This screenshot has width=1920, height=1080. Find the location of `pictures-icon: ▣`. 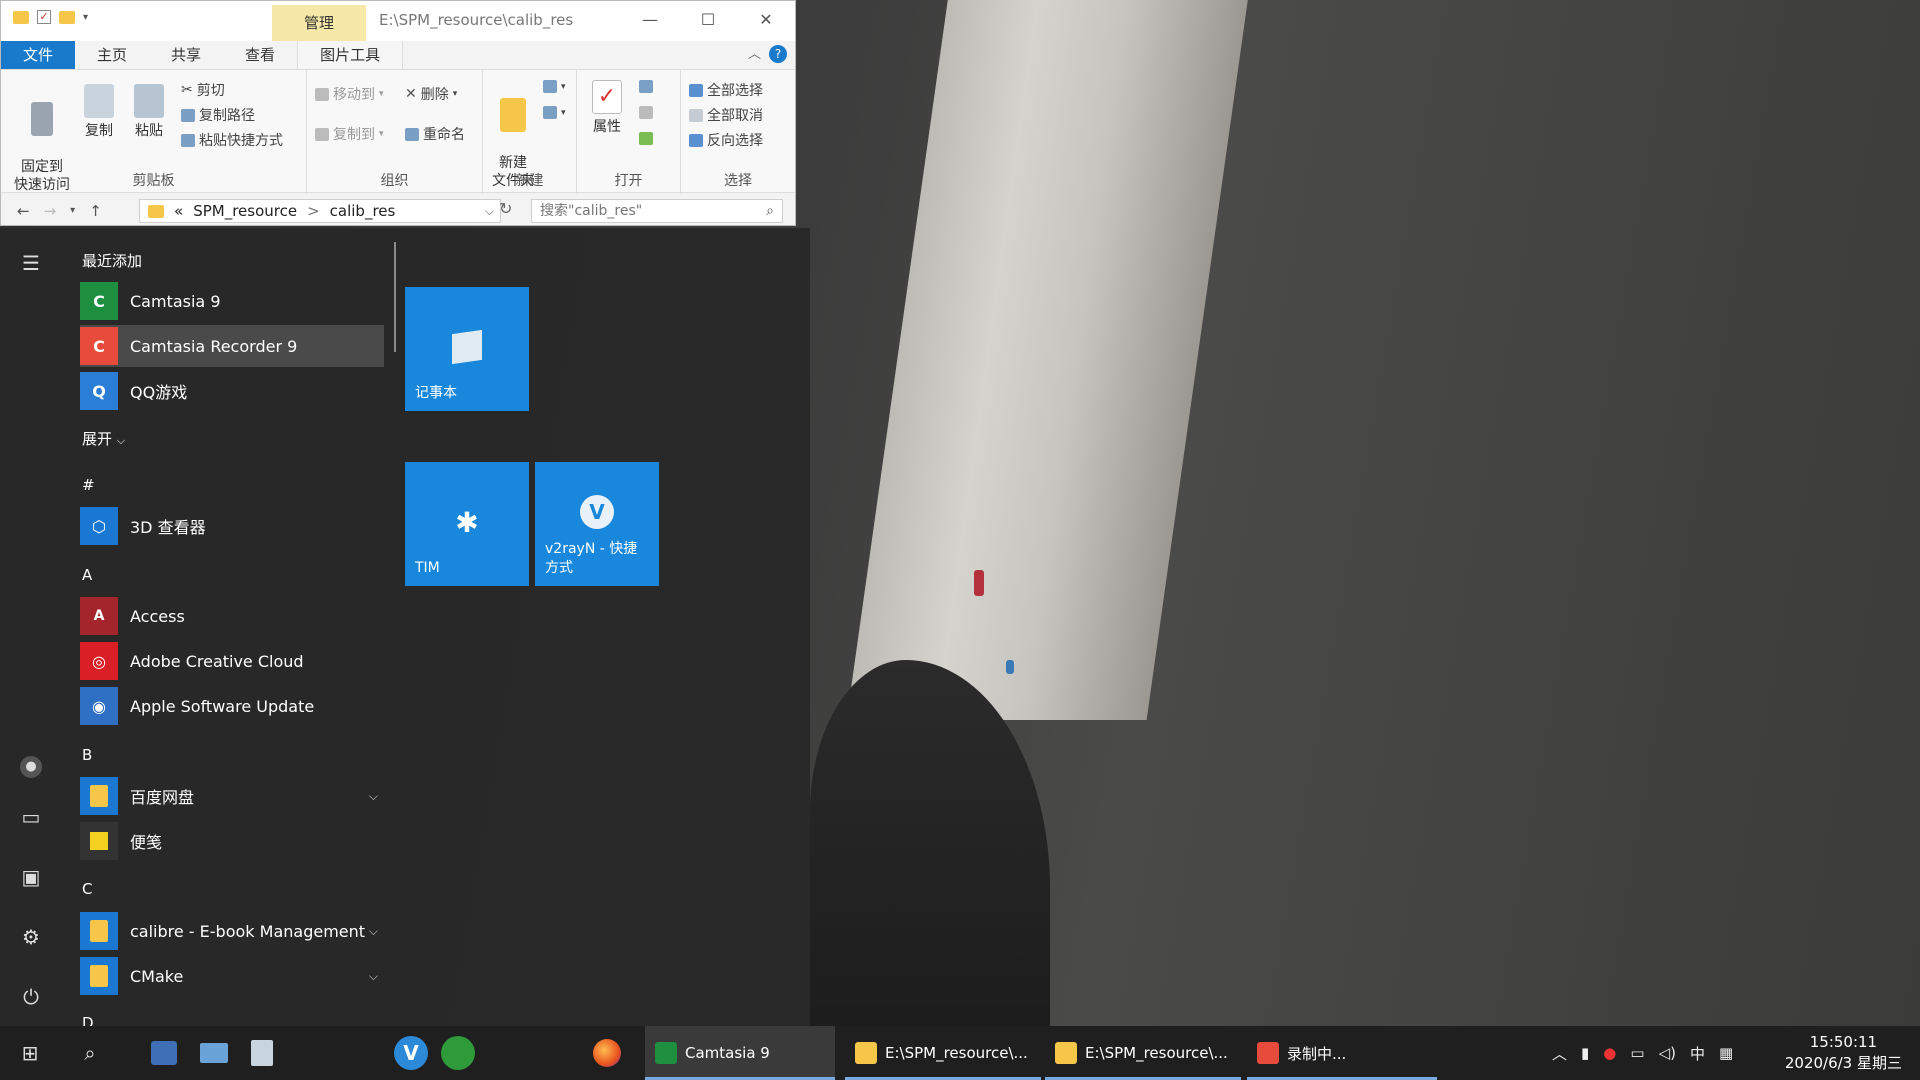

pictures-icon: ▣ is located at coordinates (31, 877).